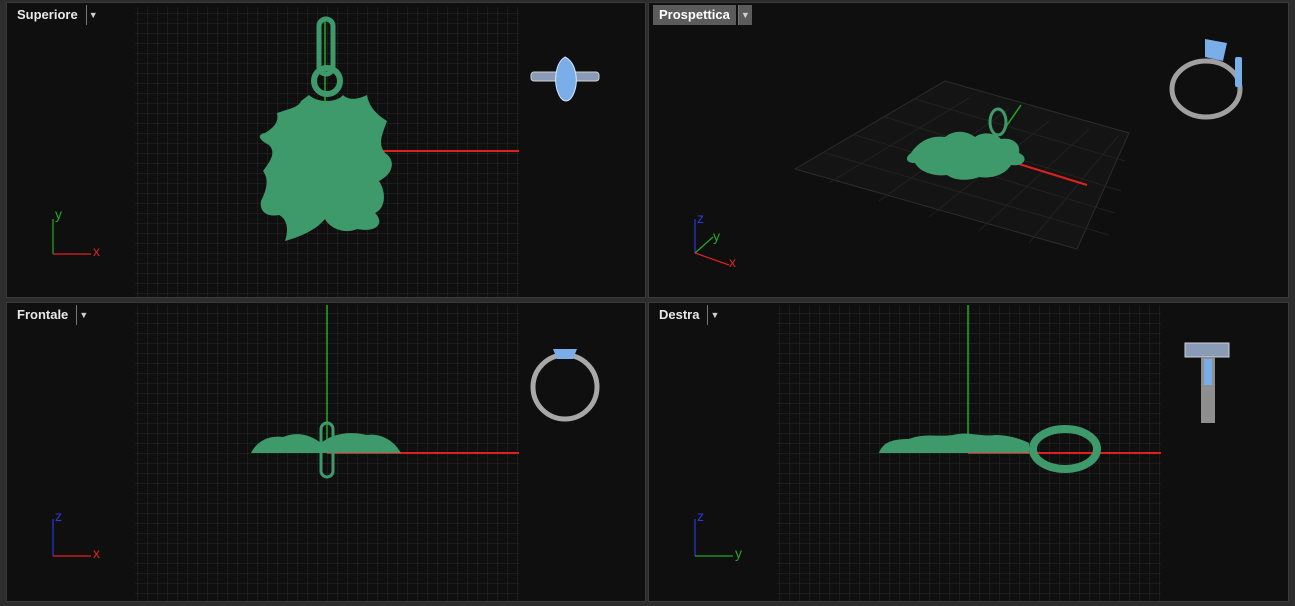 This screenshot has height=606, width=1295. What do you see at coordinates (694, 15) in the screenshot?
I see `viewport-title: Prospettica` at bounding box center [694, 15].